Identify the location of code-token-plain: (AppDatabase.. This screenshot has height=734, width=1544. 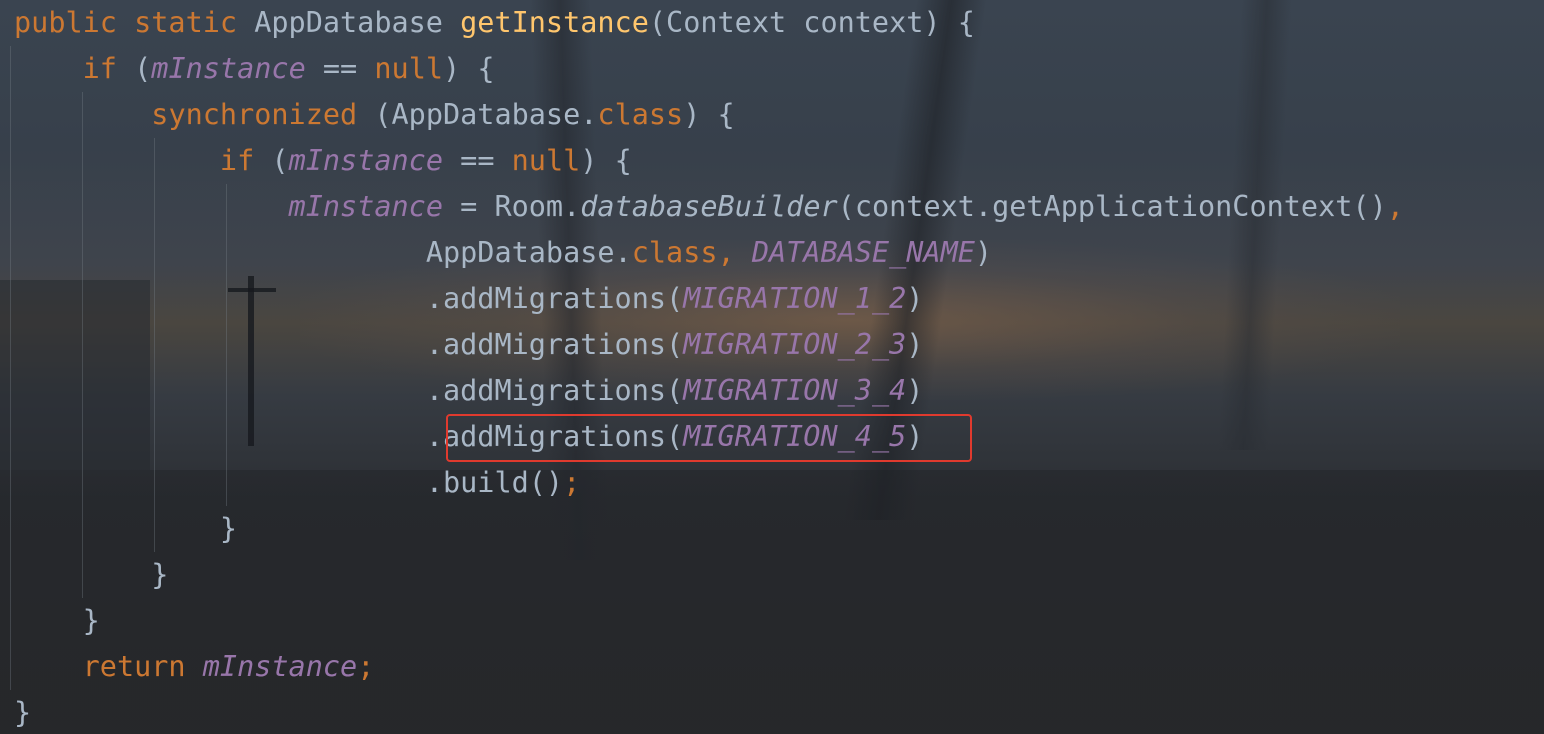
(486, 114).